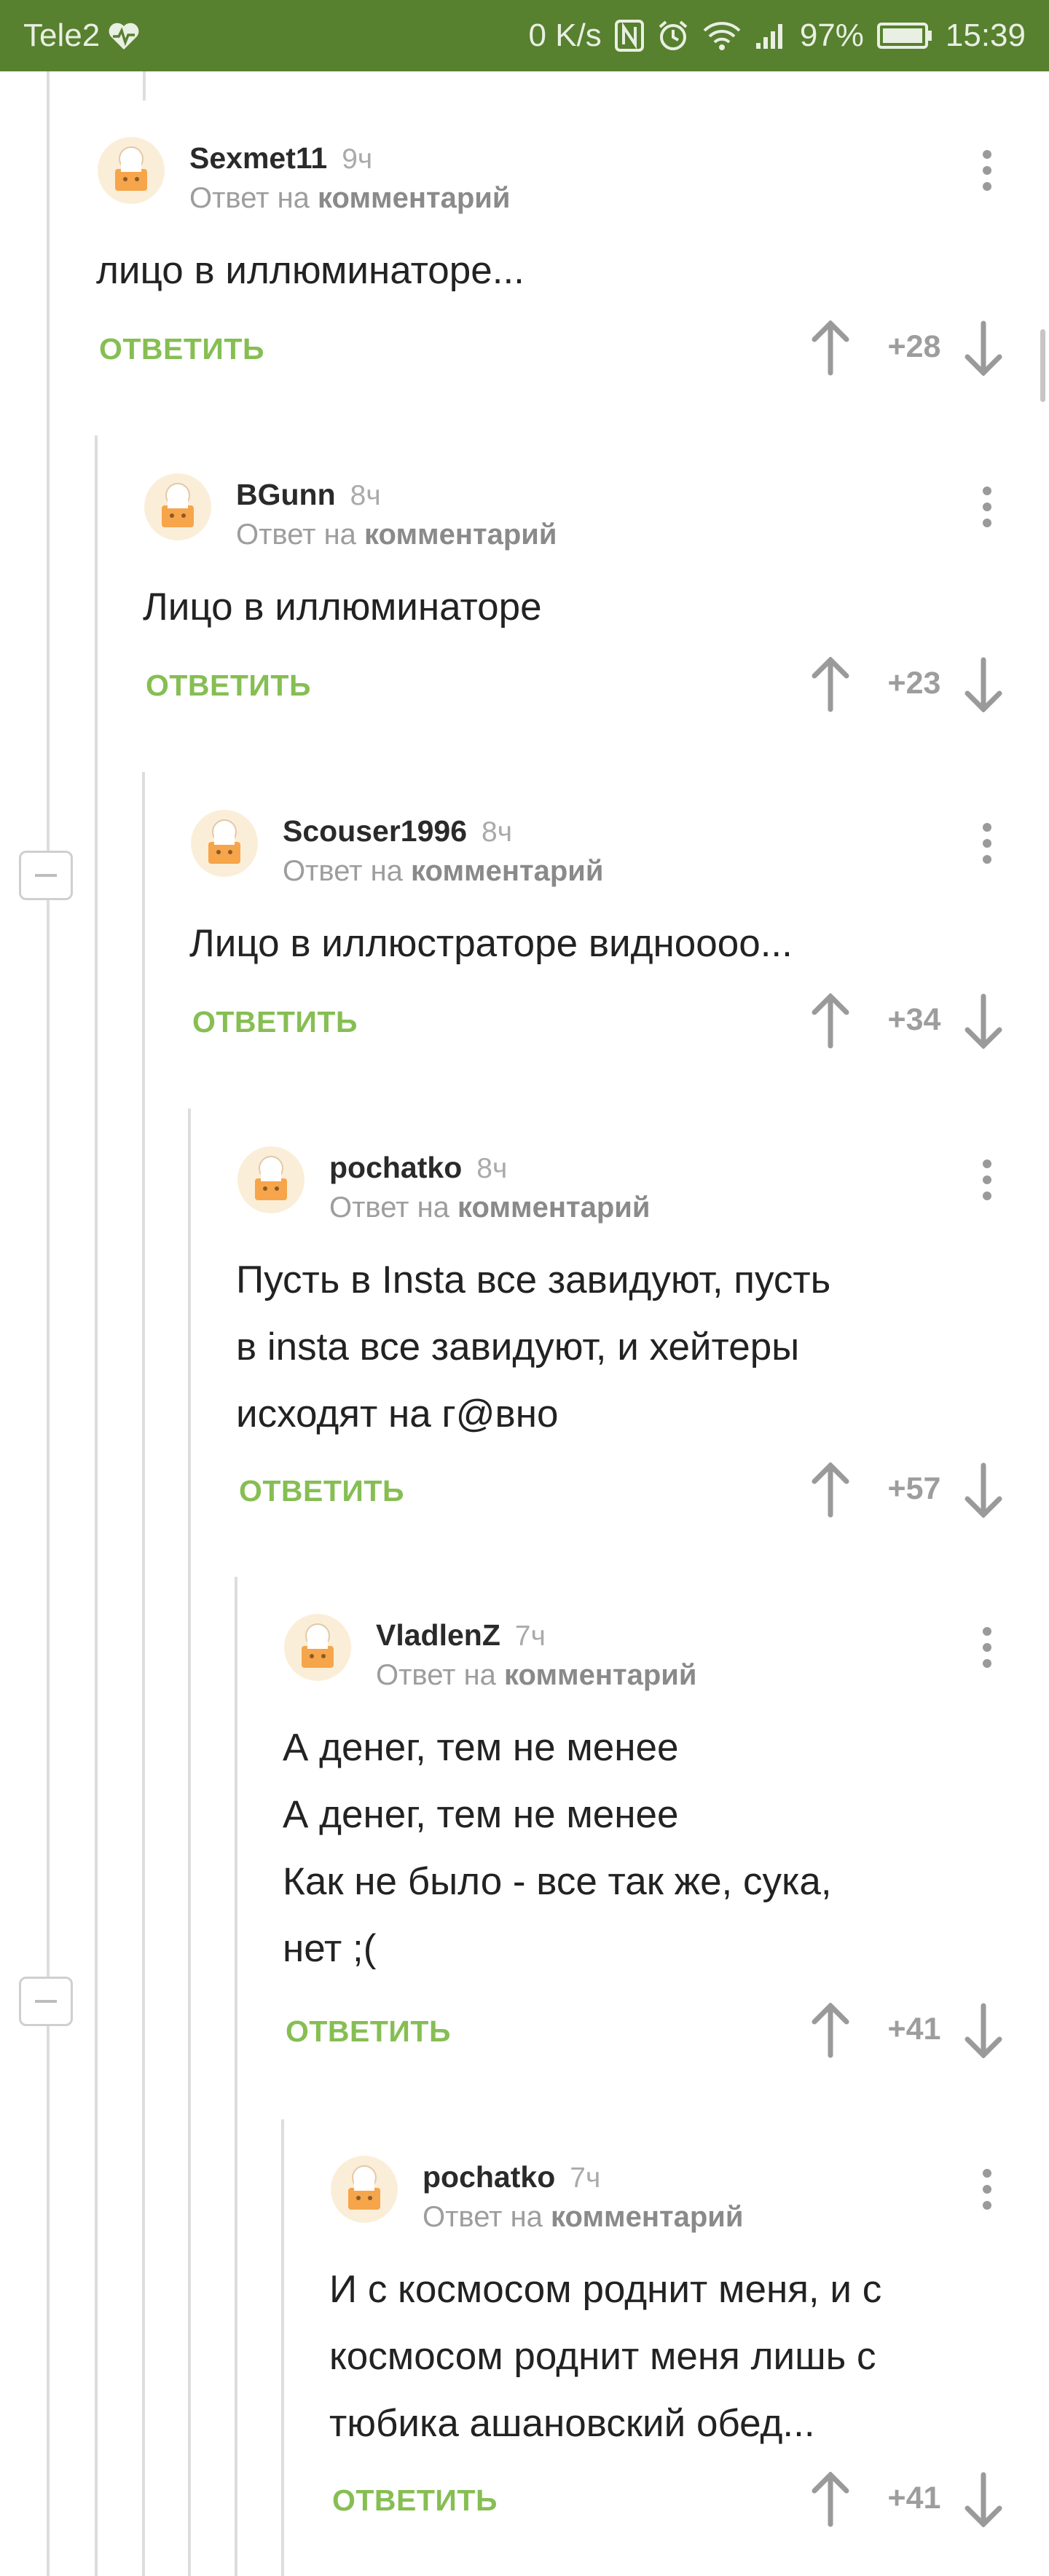  Describe the element at coordinates (286, 494) in the screenshot. I see `author-name: BGunn` at that location.